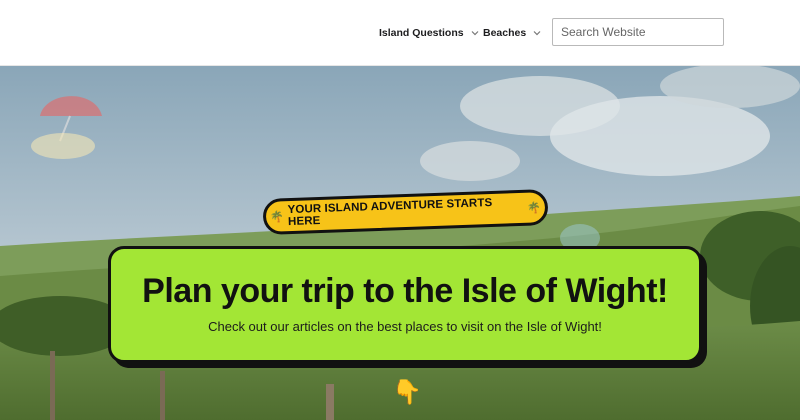 The image size is (800, 420). Describe the element at coordinates (405, 291) in the screenshot. I see `hero-title: Plan your trip to the Isle of Wight!` at that location.